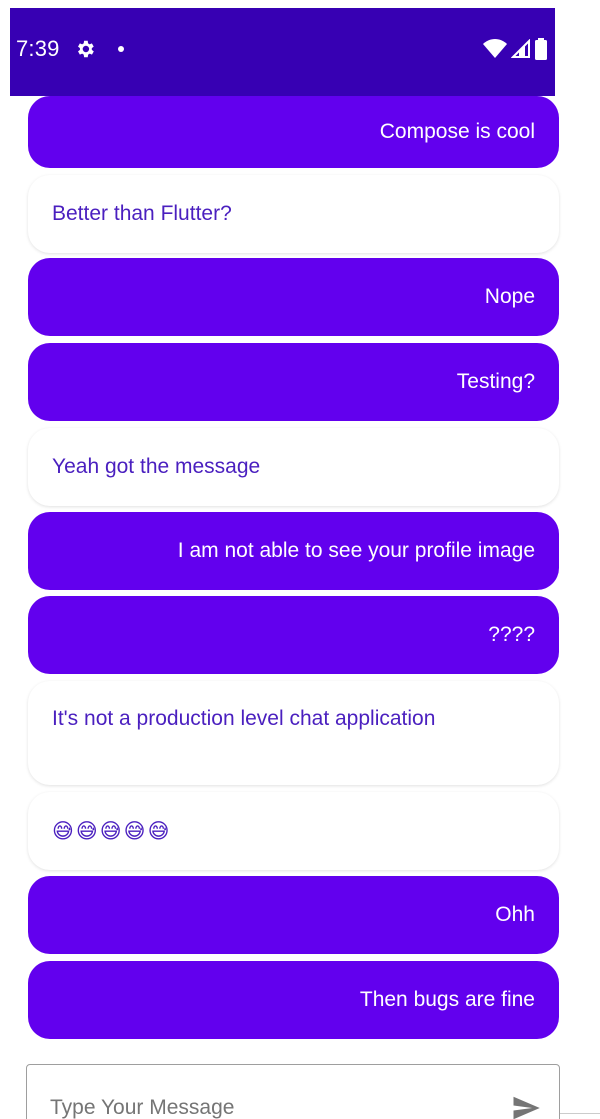  I want to click on message-text: Then bugs are fine, so click(447, 999).